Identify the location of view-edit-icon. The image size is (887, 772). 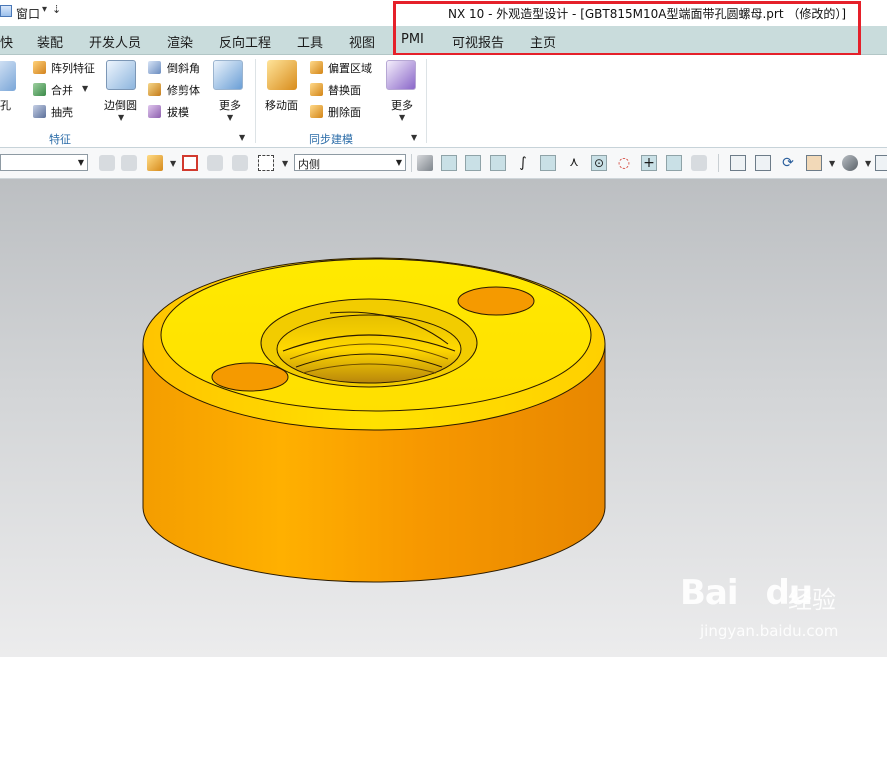
(881, 163).